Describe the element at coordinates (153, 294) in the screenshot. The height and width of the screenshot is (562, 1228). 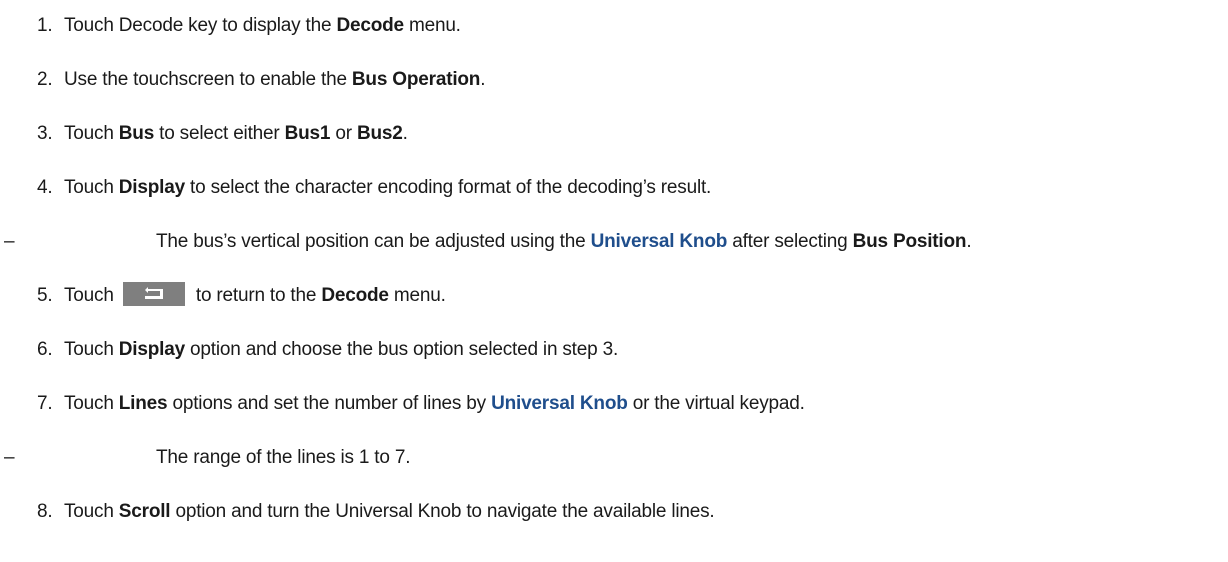
I see `return-button` at that location.